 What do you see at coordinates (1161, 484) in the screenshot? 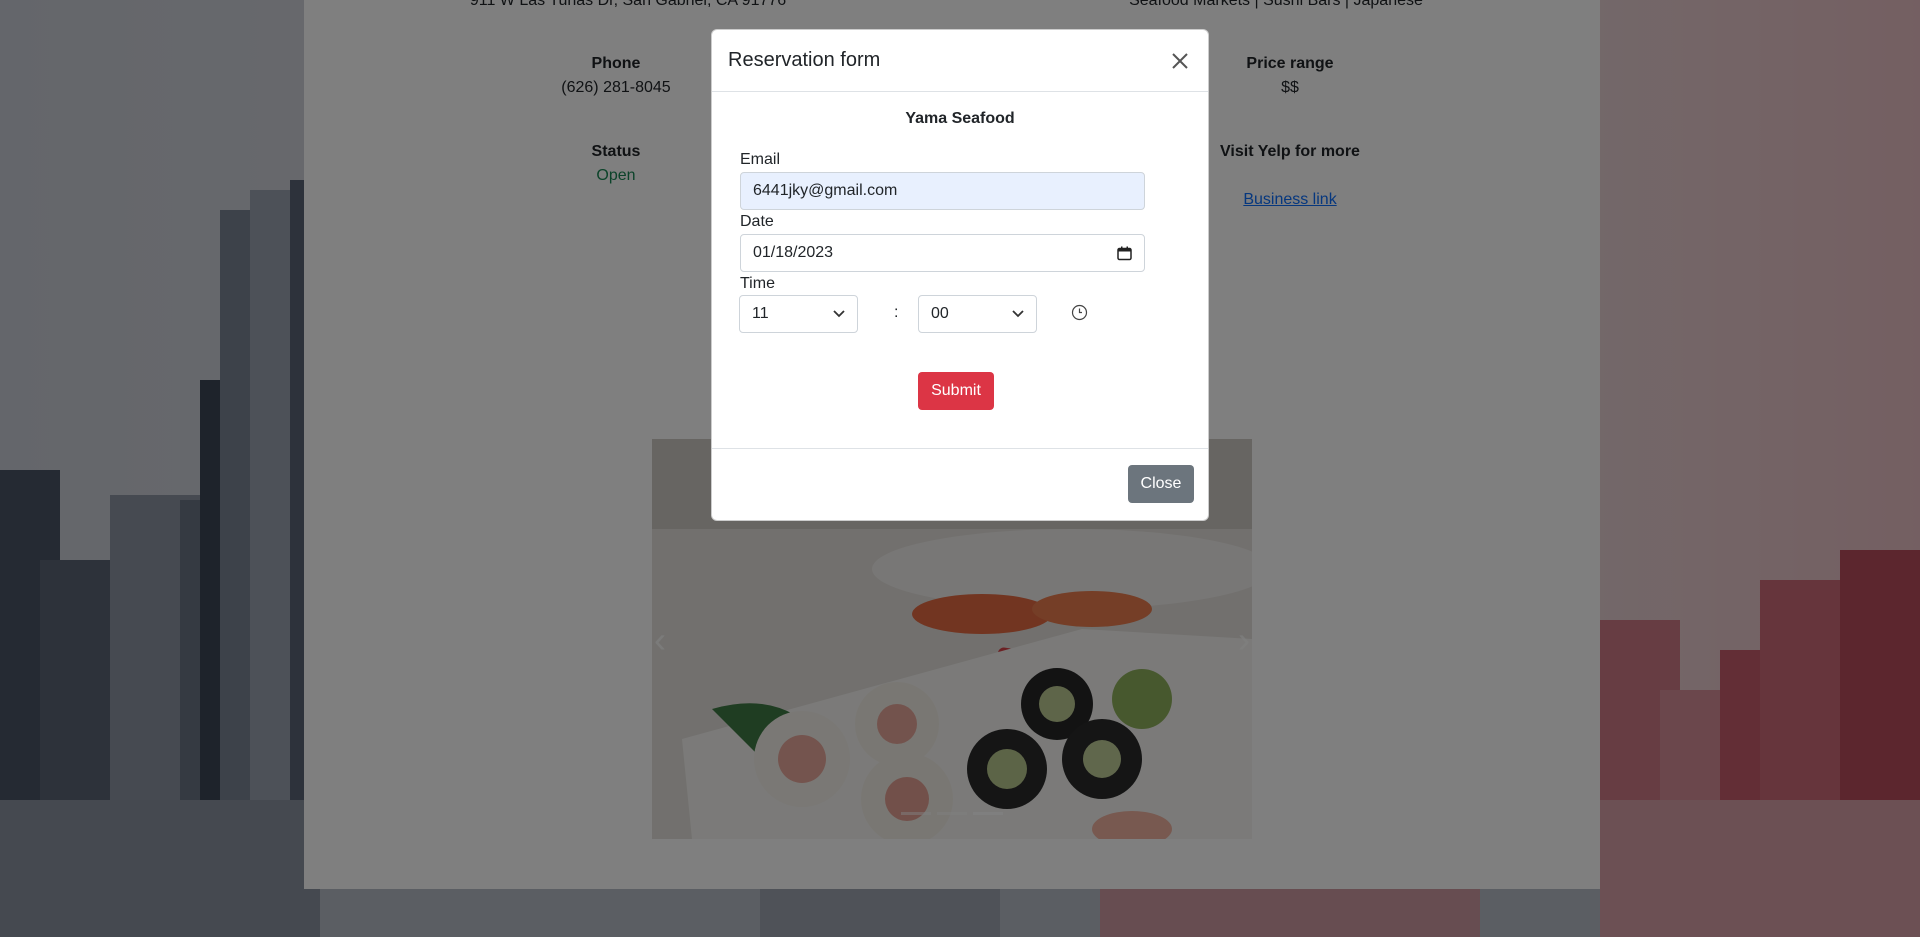
I see `close-button: Close` at bounding box center [1161, 484].